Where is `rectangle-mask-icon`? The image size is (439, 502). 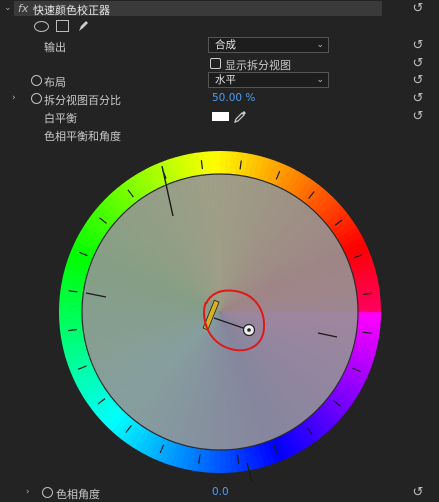 rectangle-mask-icon is located at coordinates (62, 26).